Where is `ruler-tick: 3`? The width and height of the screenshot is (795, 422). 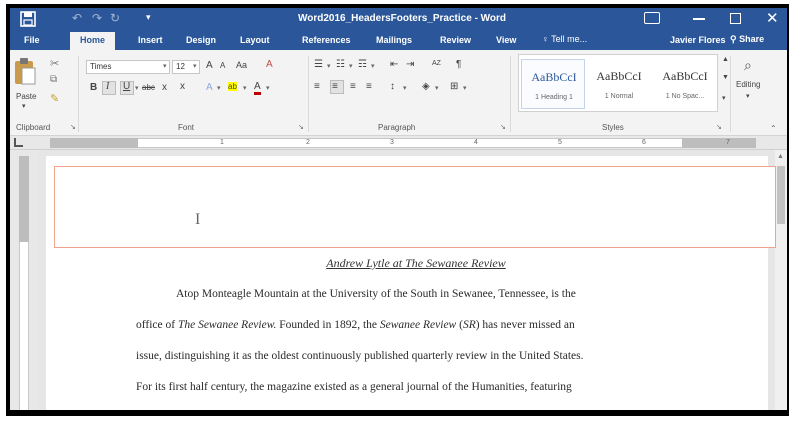
ruler-tick: 3 is located at coordinates (392, 142).